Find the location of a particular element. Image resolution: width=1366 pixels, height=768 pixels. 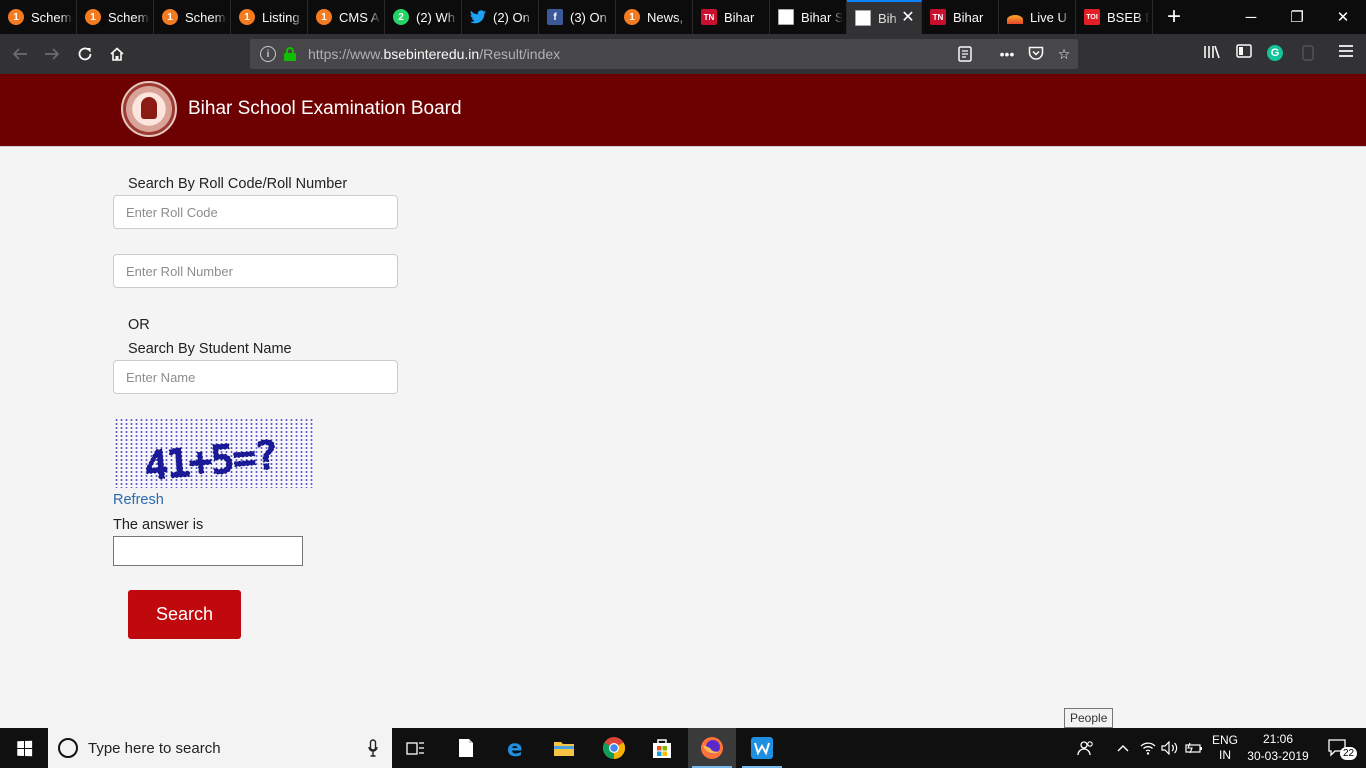

action-center-button: 22 is located at coordinates (1338, 748).